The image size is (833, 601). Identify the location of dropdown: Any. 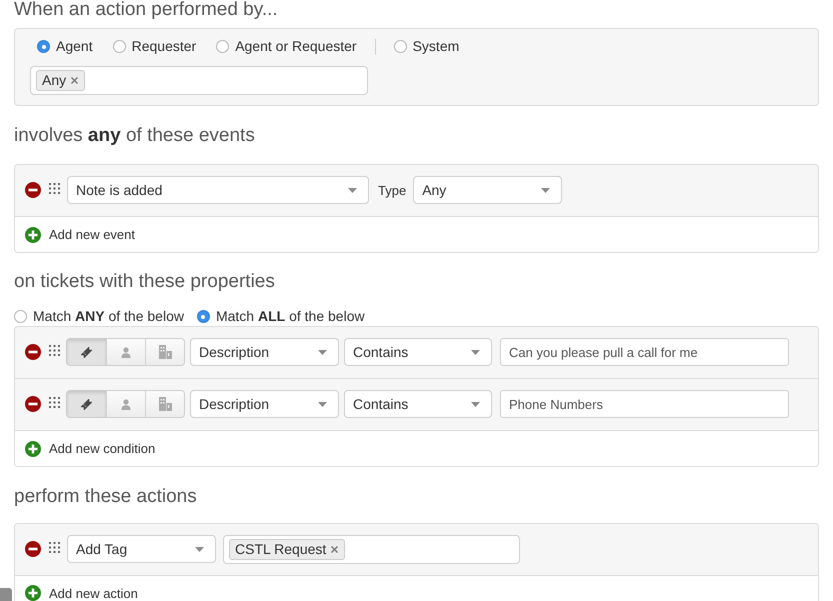
(487, 190).